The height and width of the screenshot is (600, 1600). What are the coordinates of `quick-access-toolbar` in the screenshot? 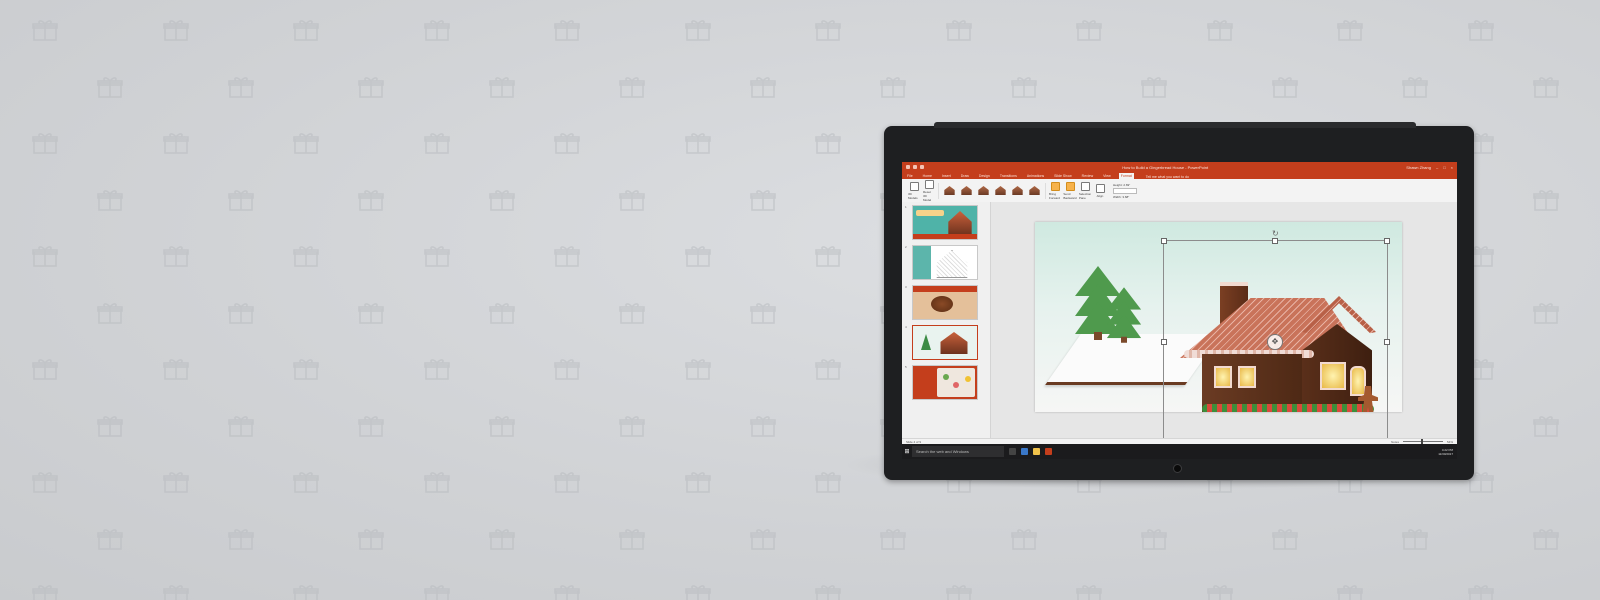 It's located at (915, 167).